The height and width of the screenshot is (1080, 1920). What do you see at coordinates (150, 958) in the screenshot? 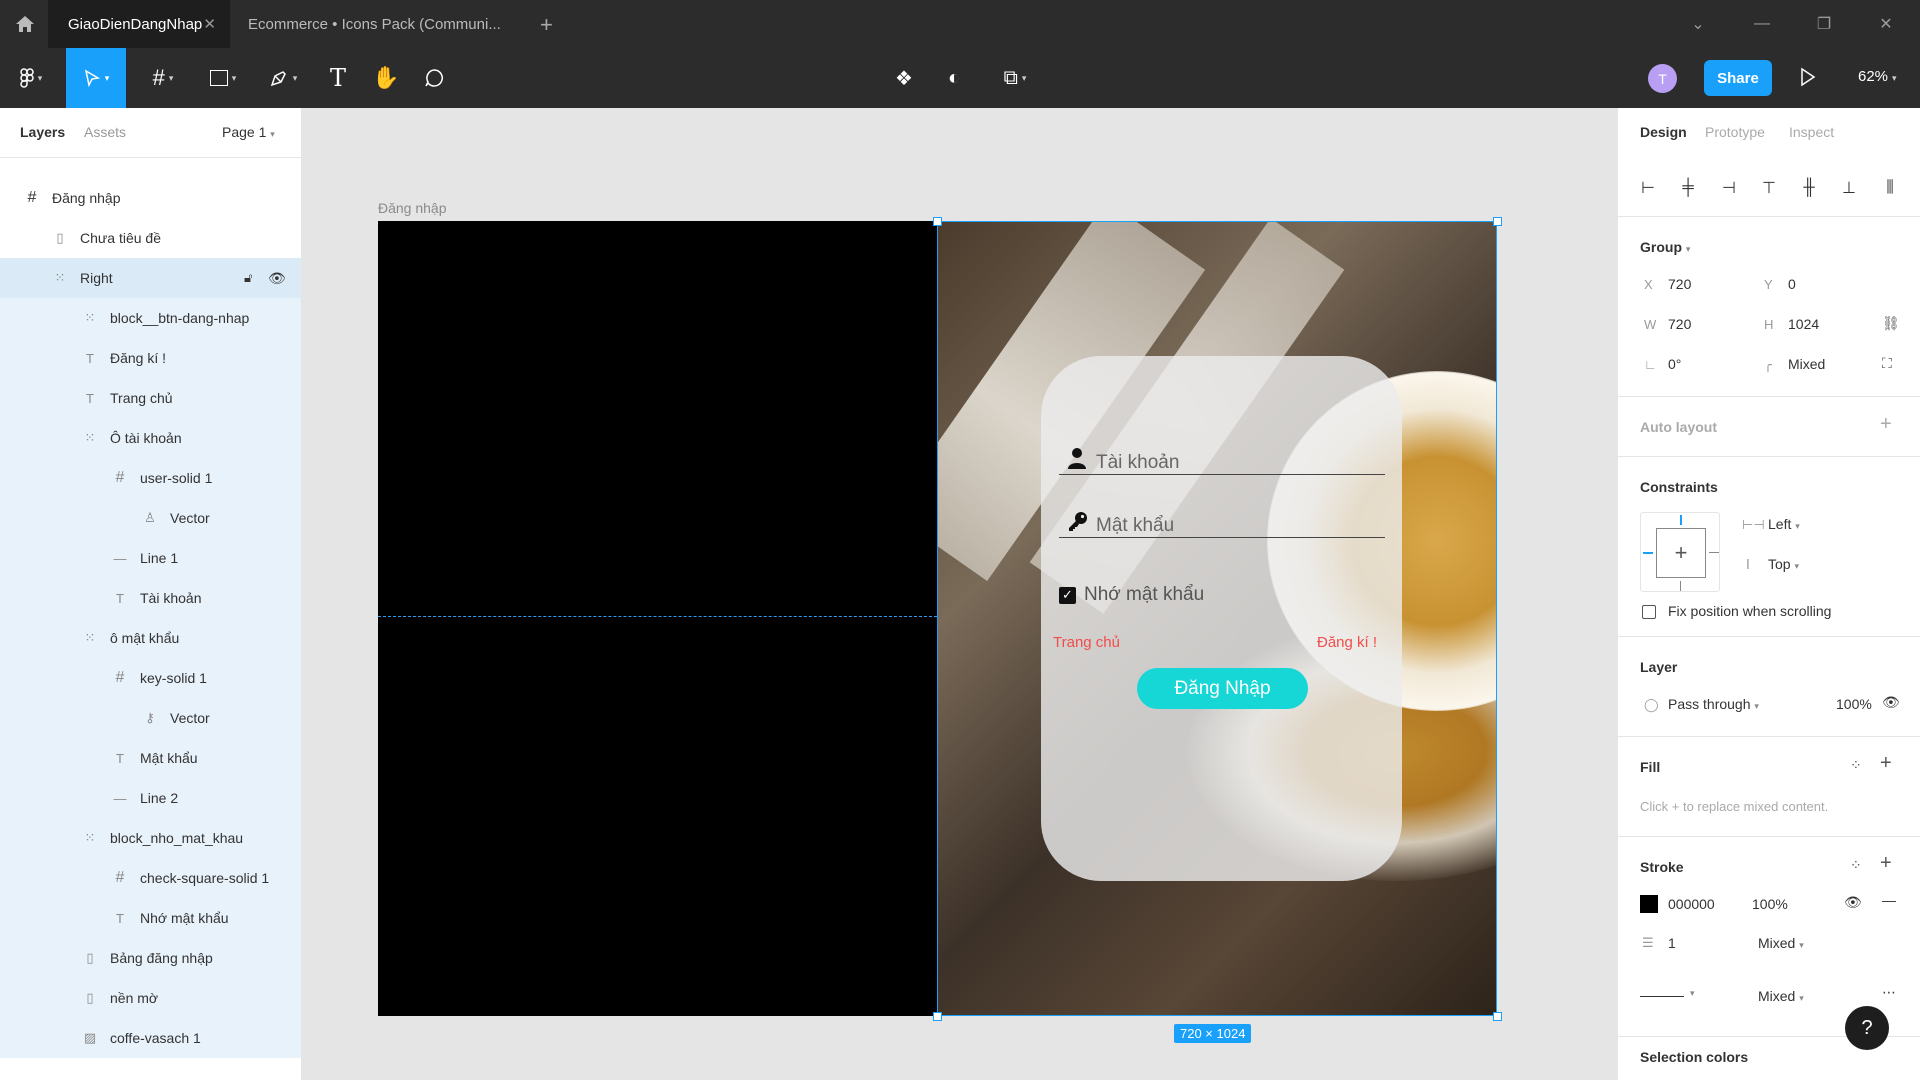
I see `layer-rectangle: ▯ Bảng đăng nhập` at bounding box center [150, 958].